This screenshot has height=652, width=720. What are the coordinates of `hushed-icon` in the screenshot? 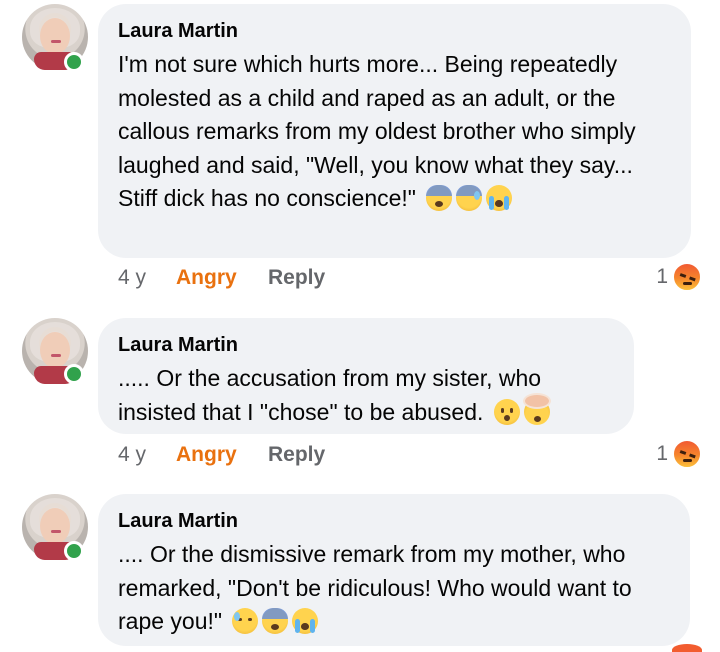 It's located at (506, 411).